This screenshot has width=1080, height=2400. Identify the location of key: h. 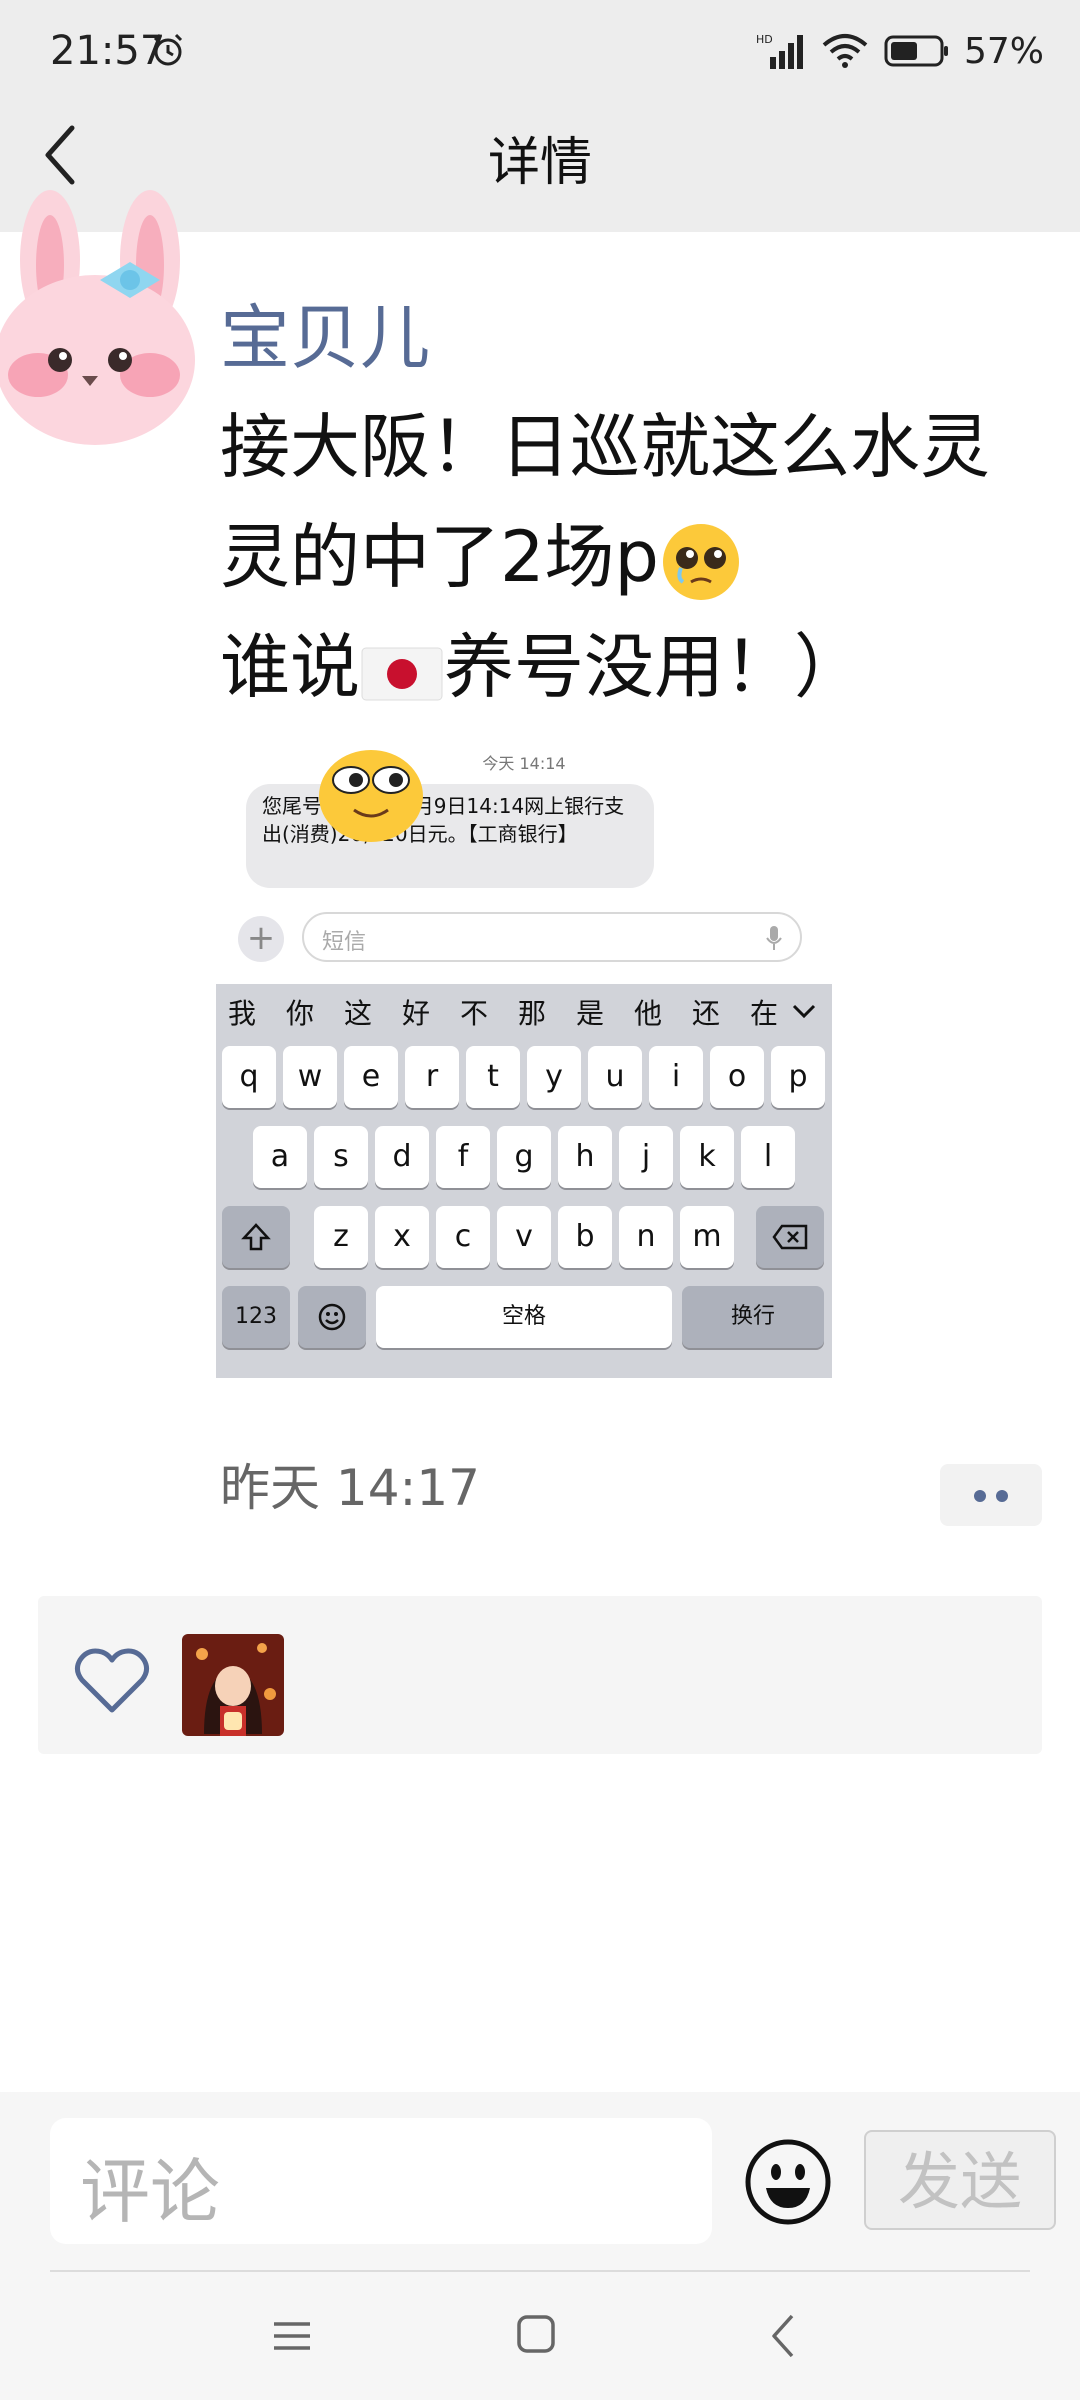
(585, 1157).